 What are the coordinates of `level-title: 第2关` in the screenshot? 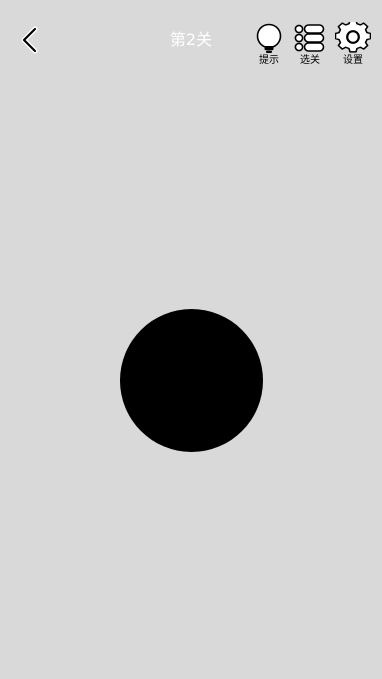 It's located at (191, 39).